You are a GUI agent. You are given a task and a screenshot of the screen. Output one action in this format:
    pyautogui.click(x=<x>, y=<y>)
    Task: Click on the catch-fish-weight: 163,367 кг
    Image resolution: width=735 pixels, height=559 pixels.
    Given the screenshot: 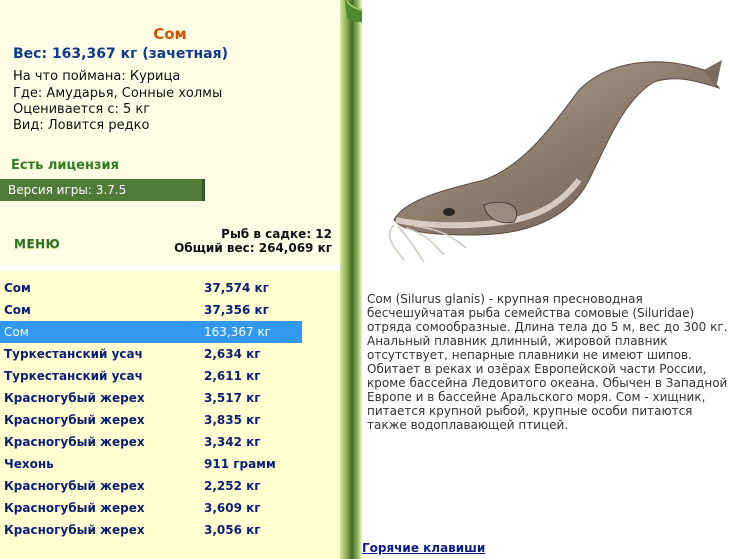 What is the action you would take?
    pyautogui.click(x=237, y=332)
    